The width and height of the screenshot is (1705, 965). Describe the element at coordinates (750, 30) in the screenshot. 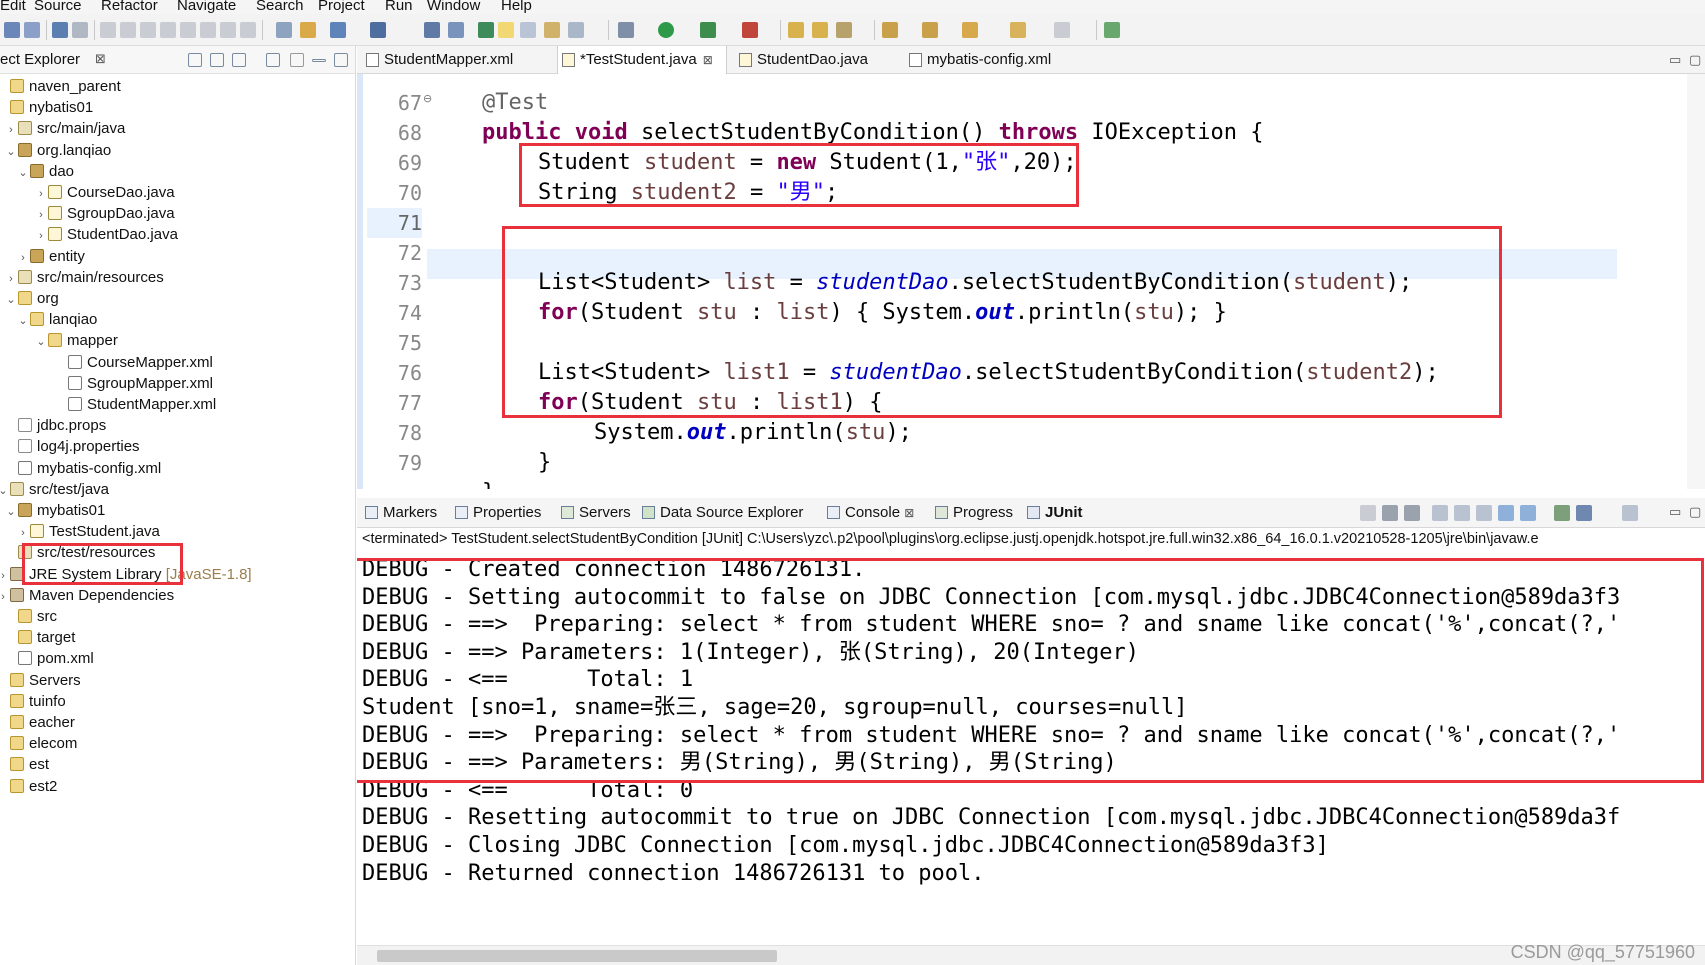

I see `external-tools-icon` at that location.